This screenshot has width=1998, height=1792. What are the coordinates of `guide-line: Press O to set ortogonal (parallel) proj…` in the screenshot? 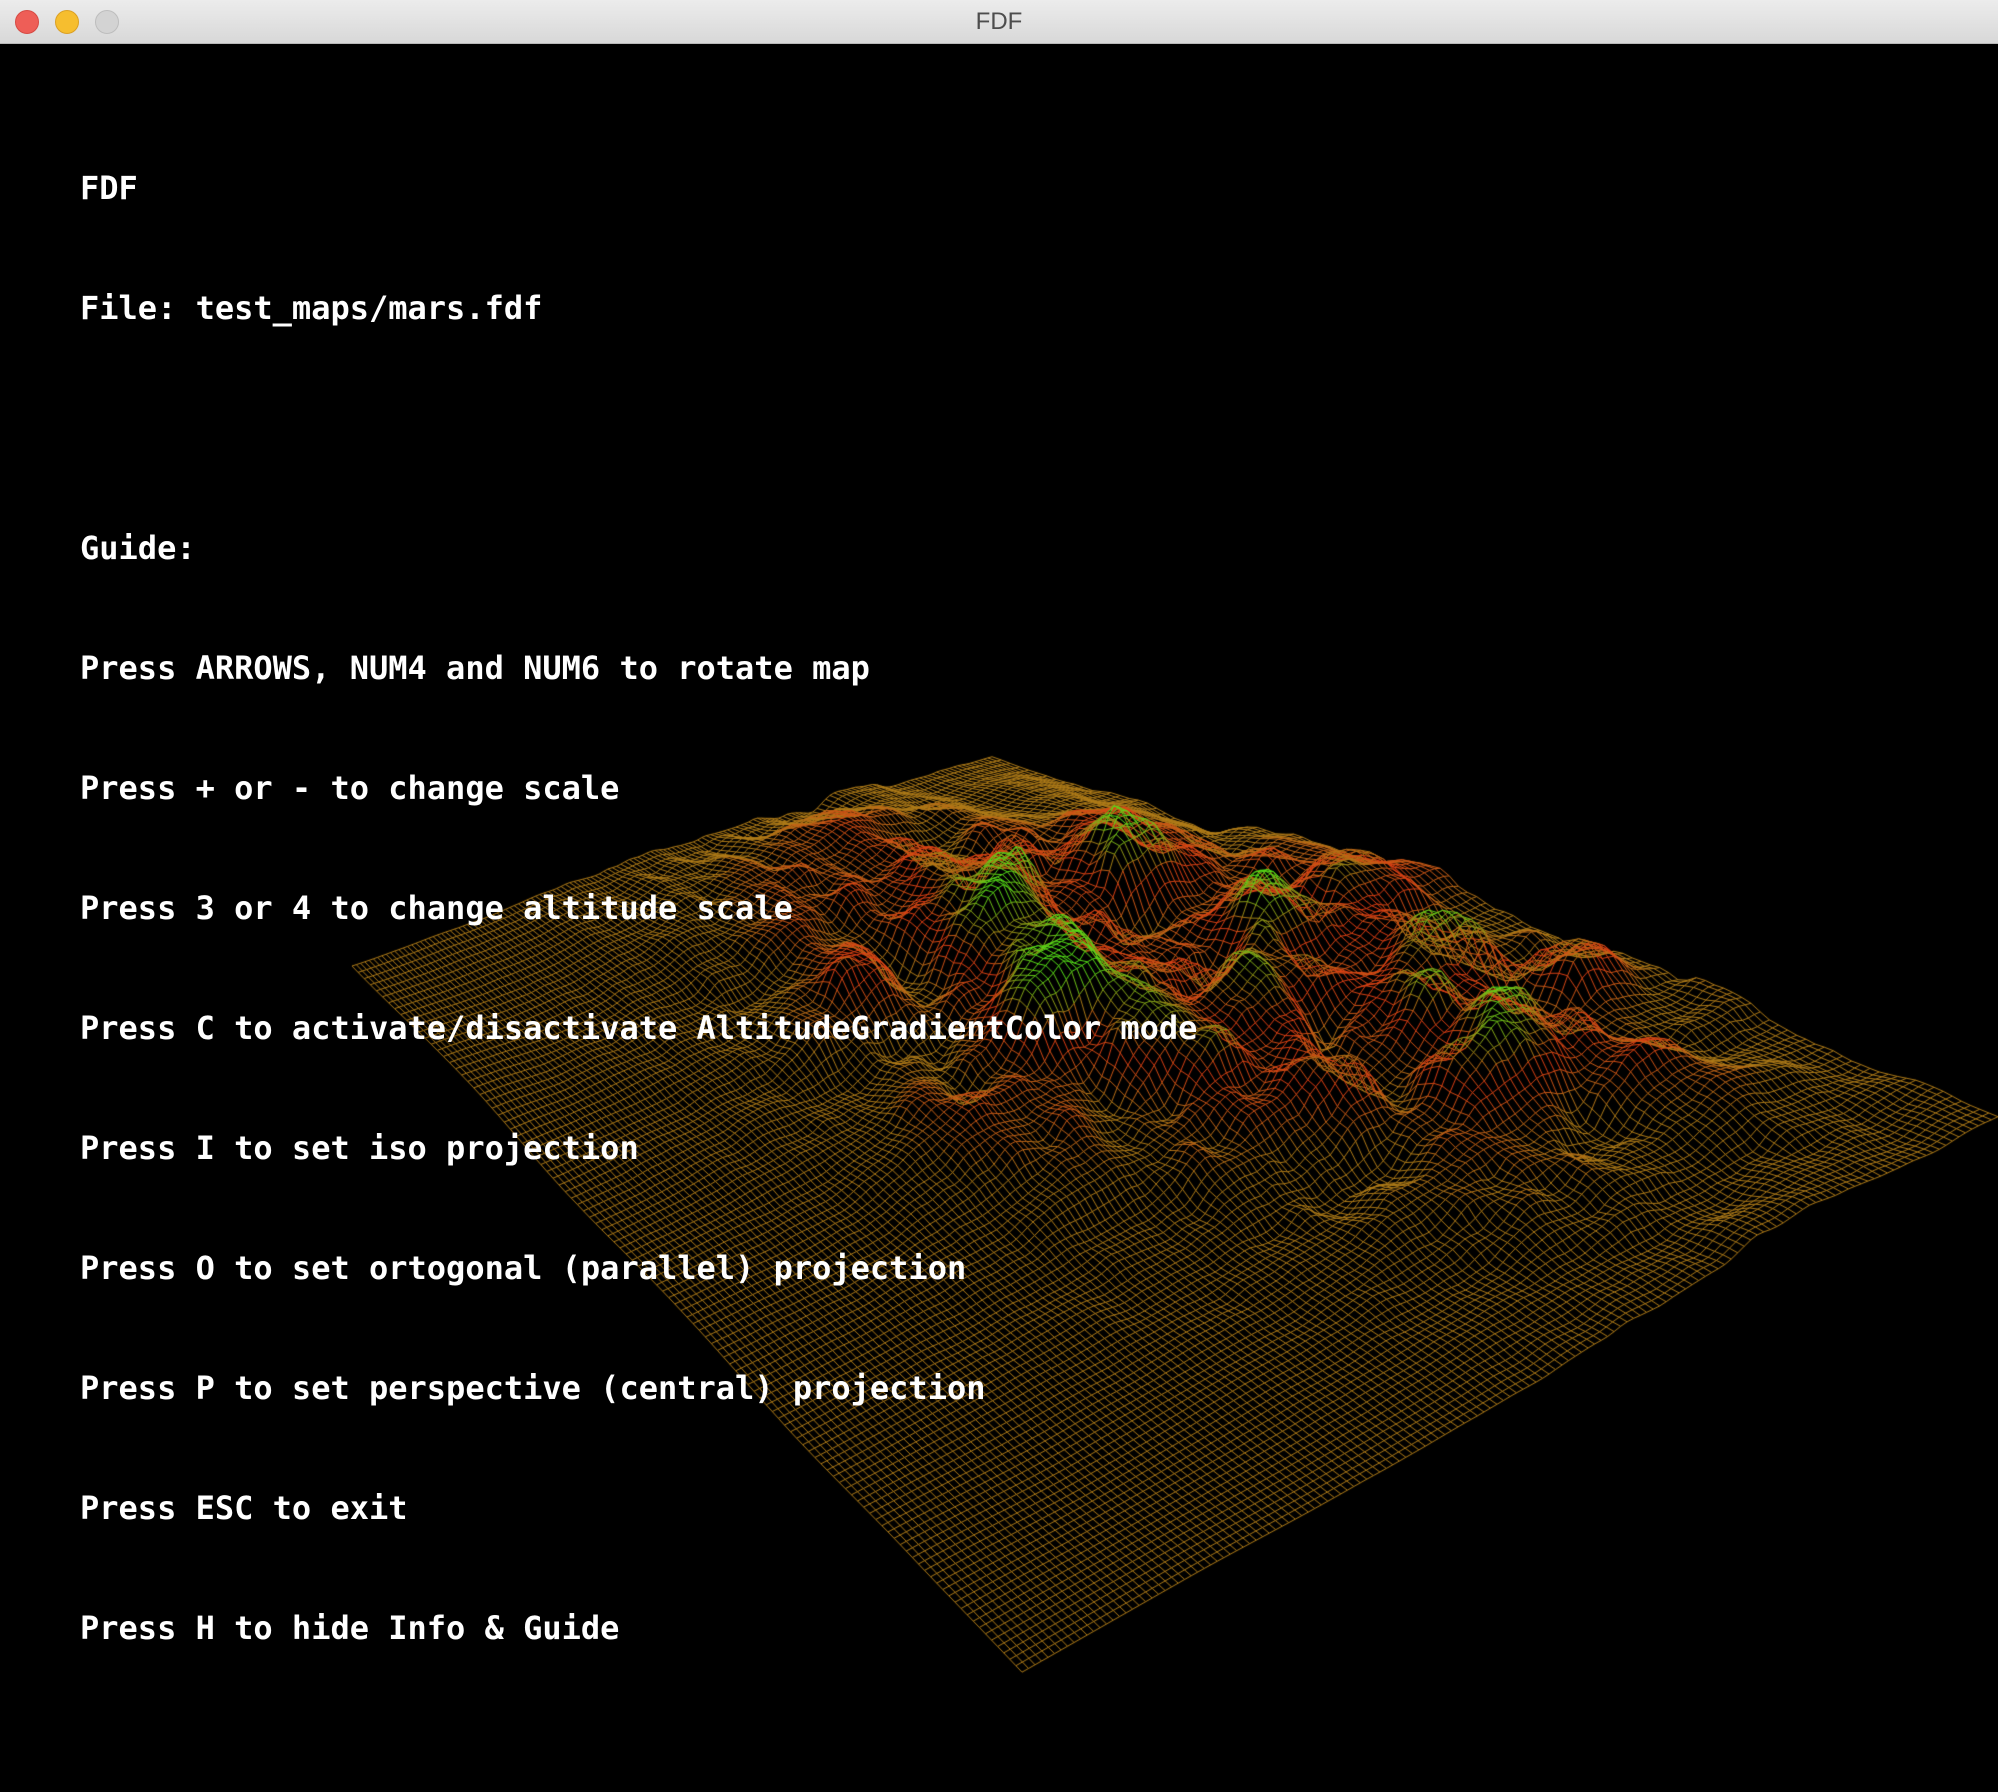 It's located at (523, 1268).